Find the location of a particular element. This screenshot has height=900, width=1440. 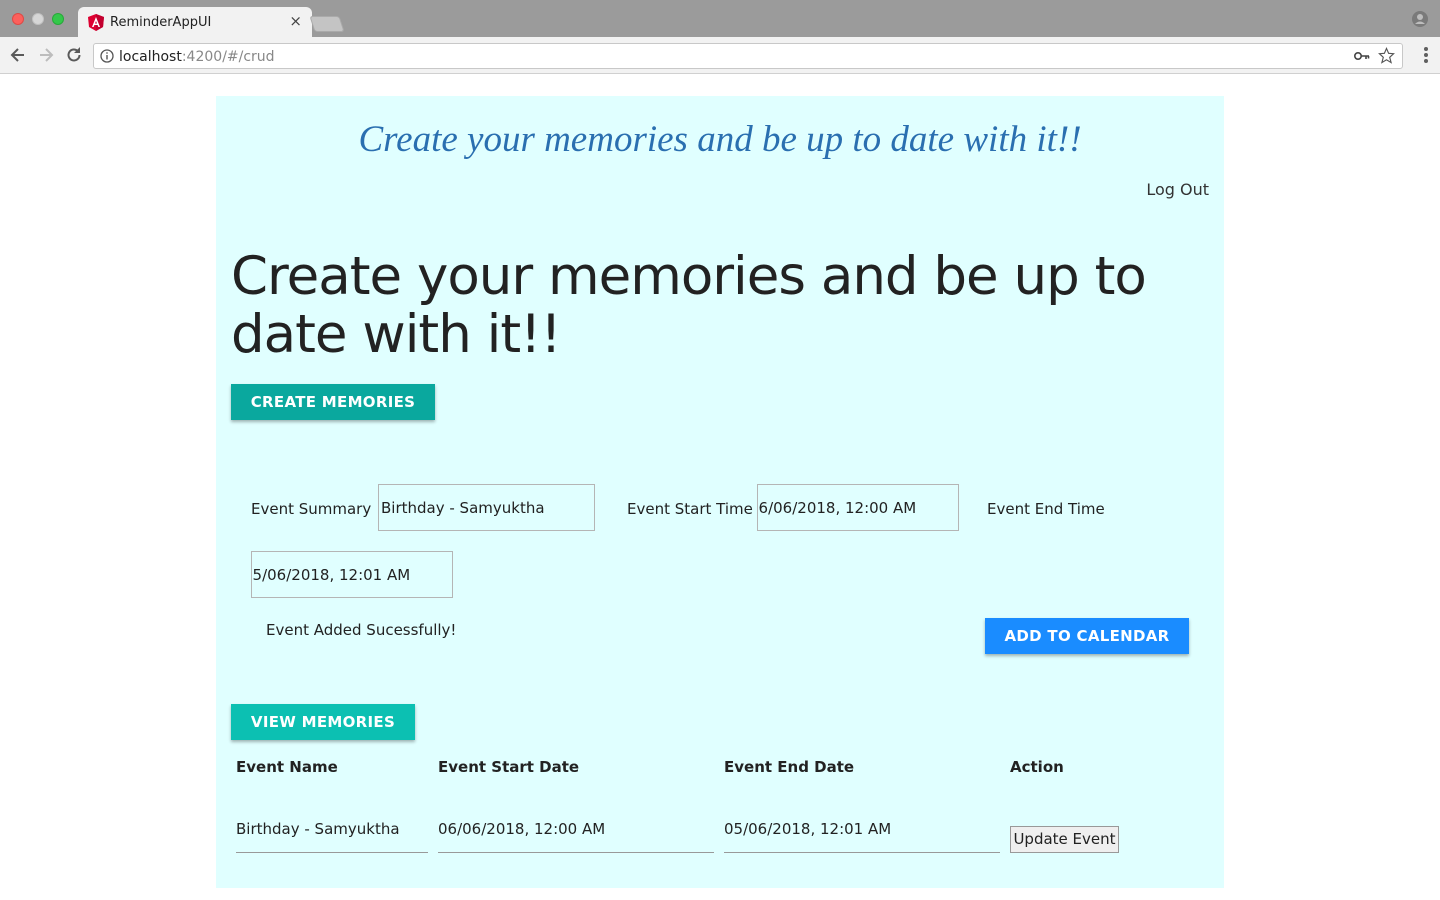

event-summary-input: Birthday - Samyuktha is located at coordinates (486, 507).